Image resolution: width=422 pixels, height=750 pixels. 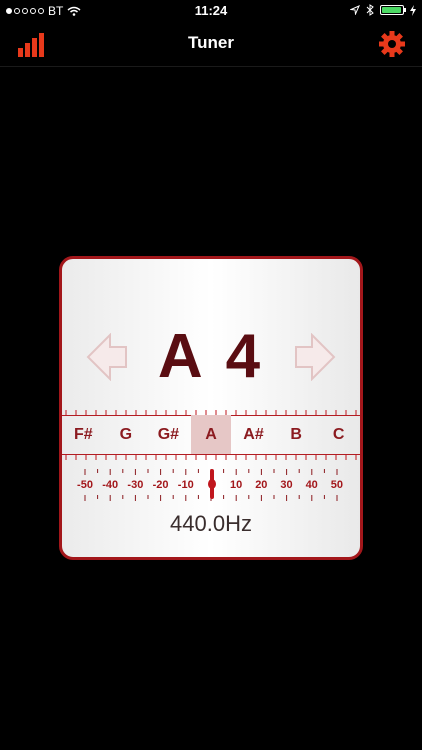 I want to click on gear-icon, so click(x=392, y=44).